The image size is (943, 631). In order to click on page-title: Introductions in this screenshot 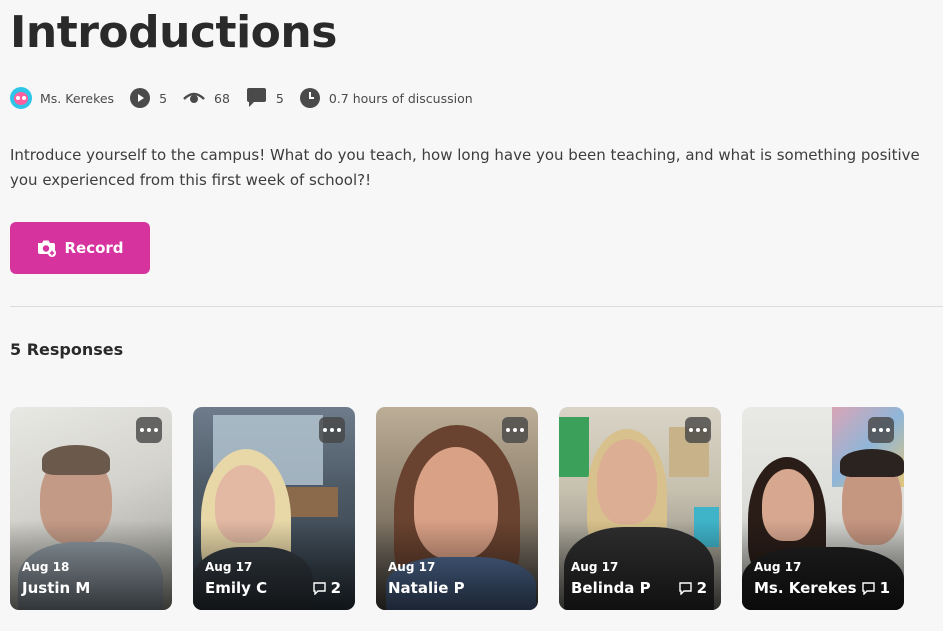, I will do `click(173, 32)`.